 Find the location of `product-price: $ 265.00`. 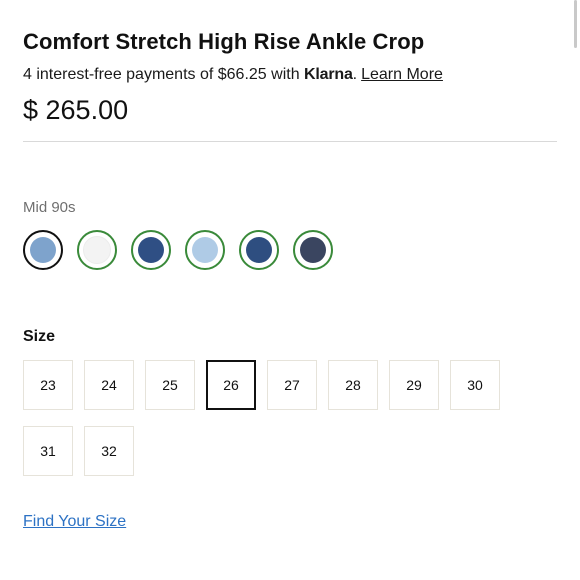

product-price: $ 265.00 is located at coordinates (76, 110).